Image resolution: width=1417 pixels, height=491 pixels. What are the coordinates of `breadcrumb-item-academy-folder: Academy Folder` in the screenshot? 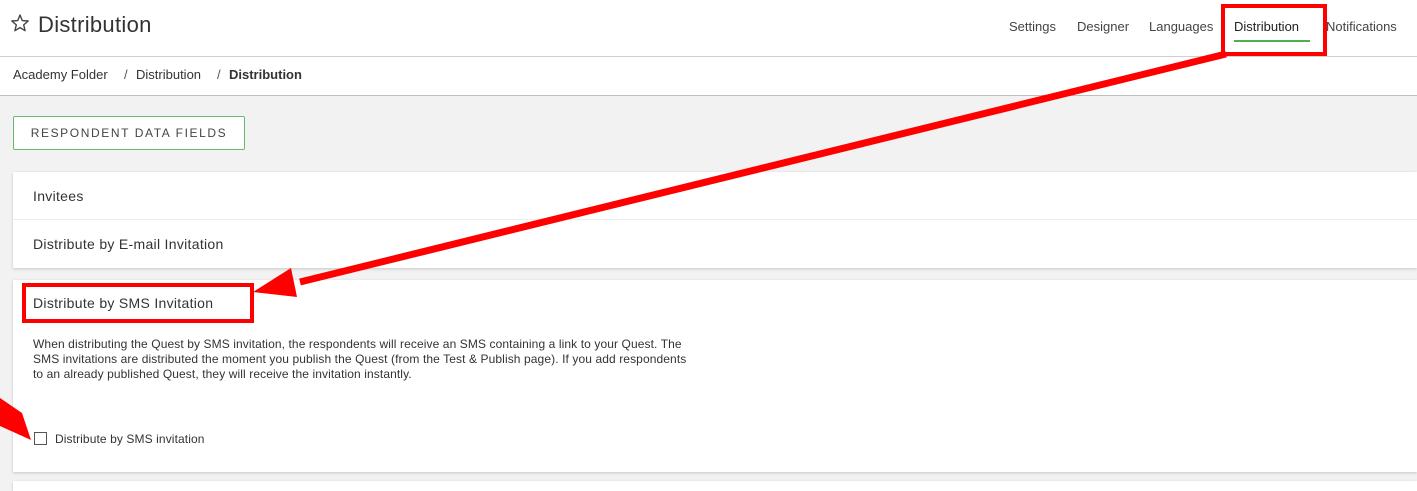 It's located at (60, 74).